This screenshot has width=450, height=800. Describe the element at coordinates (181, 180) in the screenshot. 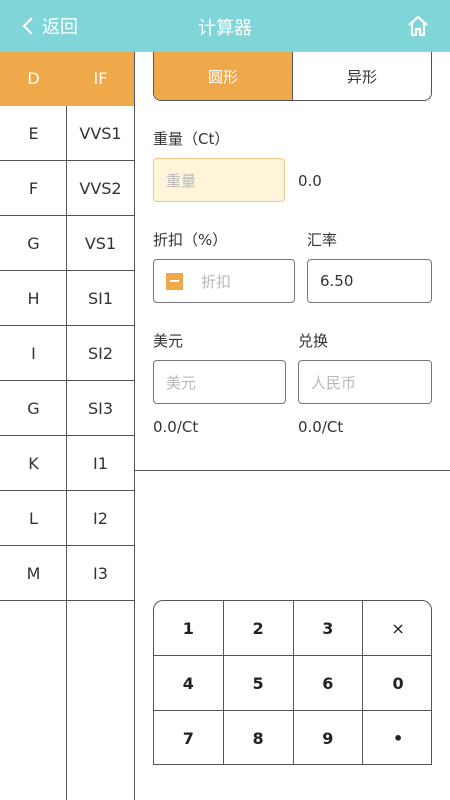

I see `weight-placeholder: 重量` at that location.